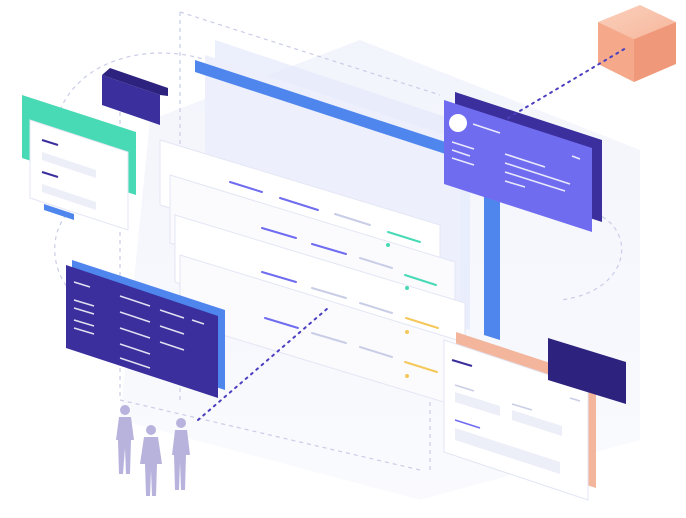 Image resolution: width=686 pixels, height=518 pixels. What do you see at coordinates (151, 460) in the screenshot?
I see `person-figure` at bounding box center [151, 460].